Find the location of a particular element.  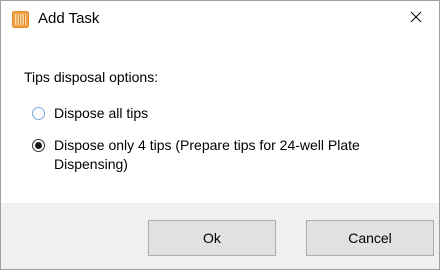

ok-button: Ok is located at coordinates (212, 238).